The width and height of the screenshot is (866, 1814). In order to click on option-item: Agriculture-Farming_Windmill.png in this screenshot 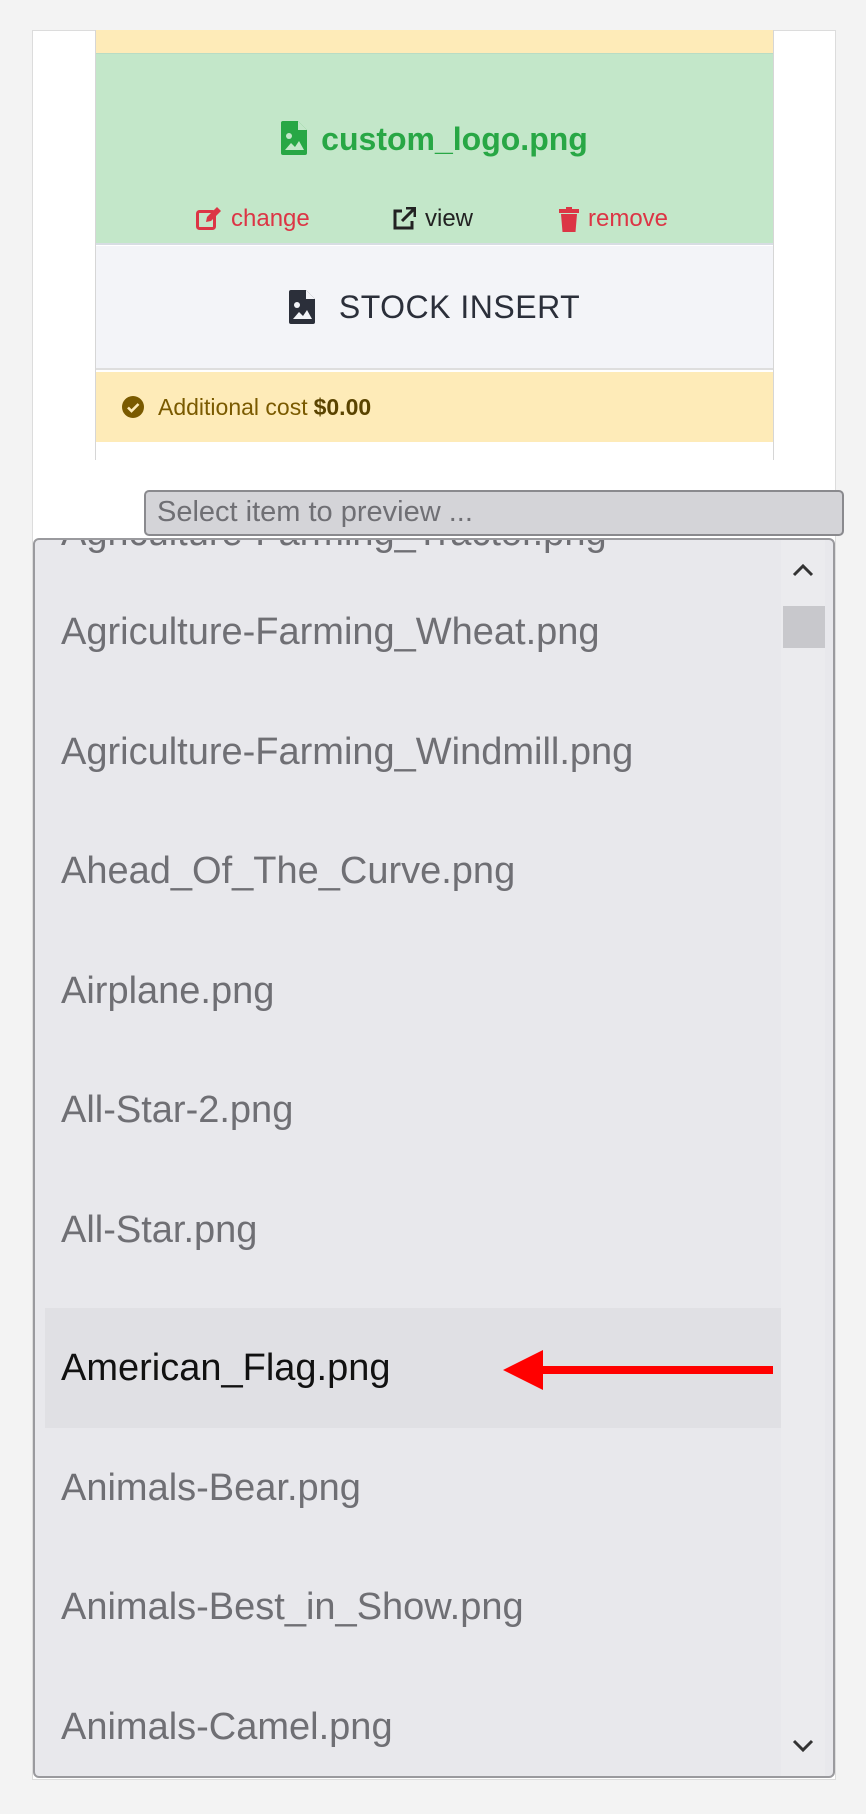, I will do `click(413, 752)`.